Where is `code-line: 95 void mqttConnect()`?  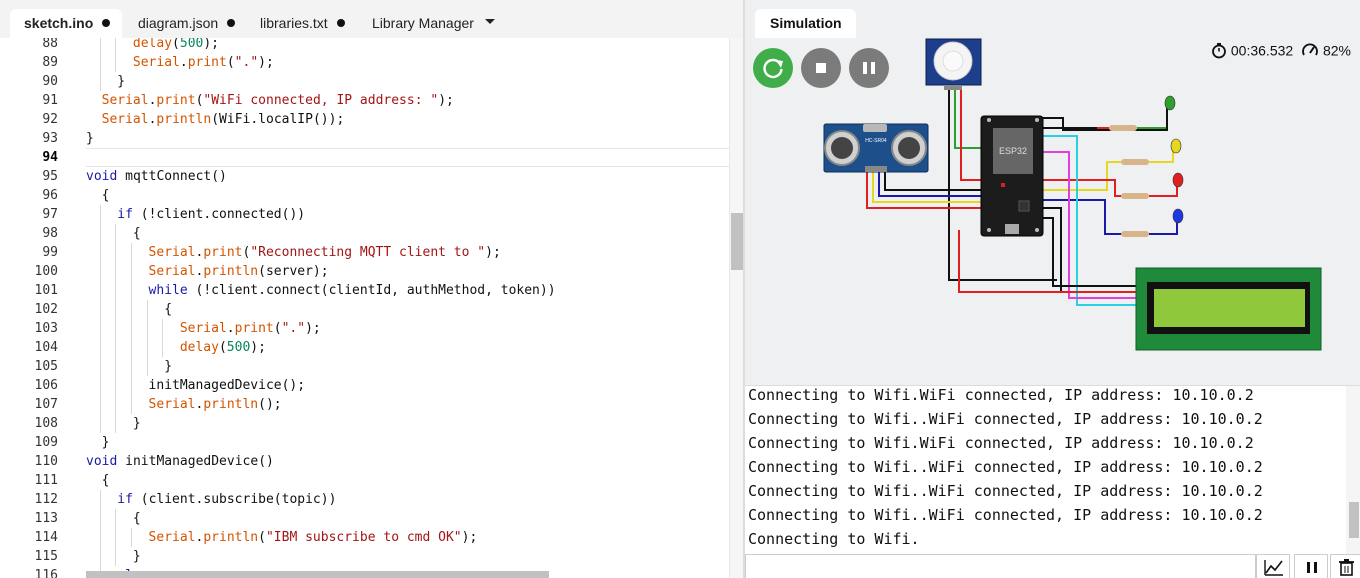 code-line: 95 void mqttConnect() is located at coordinates (371, 176).